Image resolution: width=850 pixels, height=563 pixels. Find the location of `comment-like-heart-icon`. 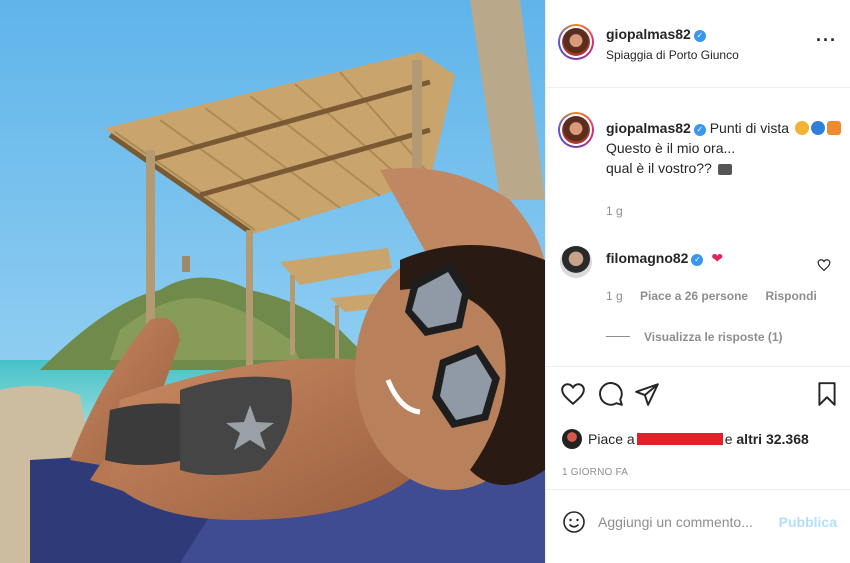

comment-like-heart-icon is located at coordinates (824, 265).